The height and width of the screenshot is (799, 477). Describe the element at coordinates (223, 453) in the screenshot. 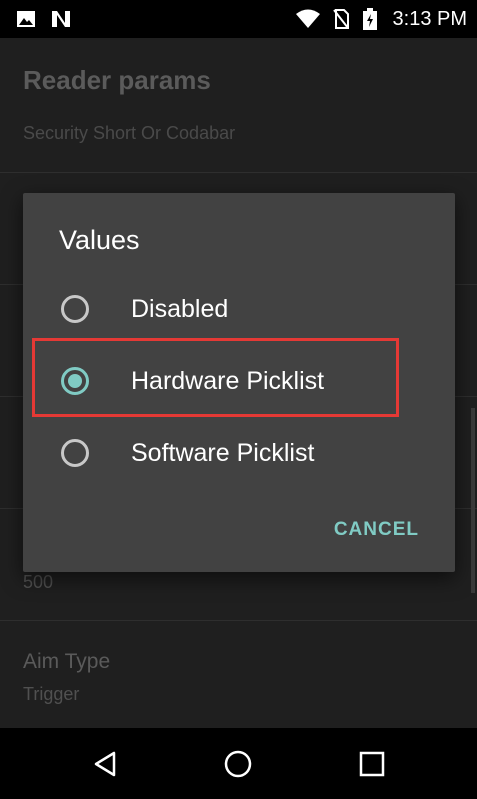

I see `option-label: Software Picklist` at that location.